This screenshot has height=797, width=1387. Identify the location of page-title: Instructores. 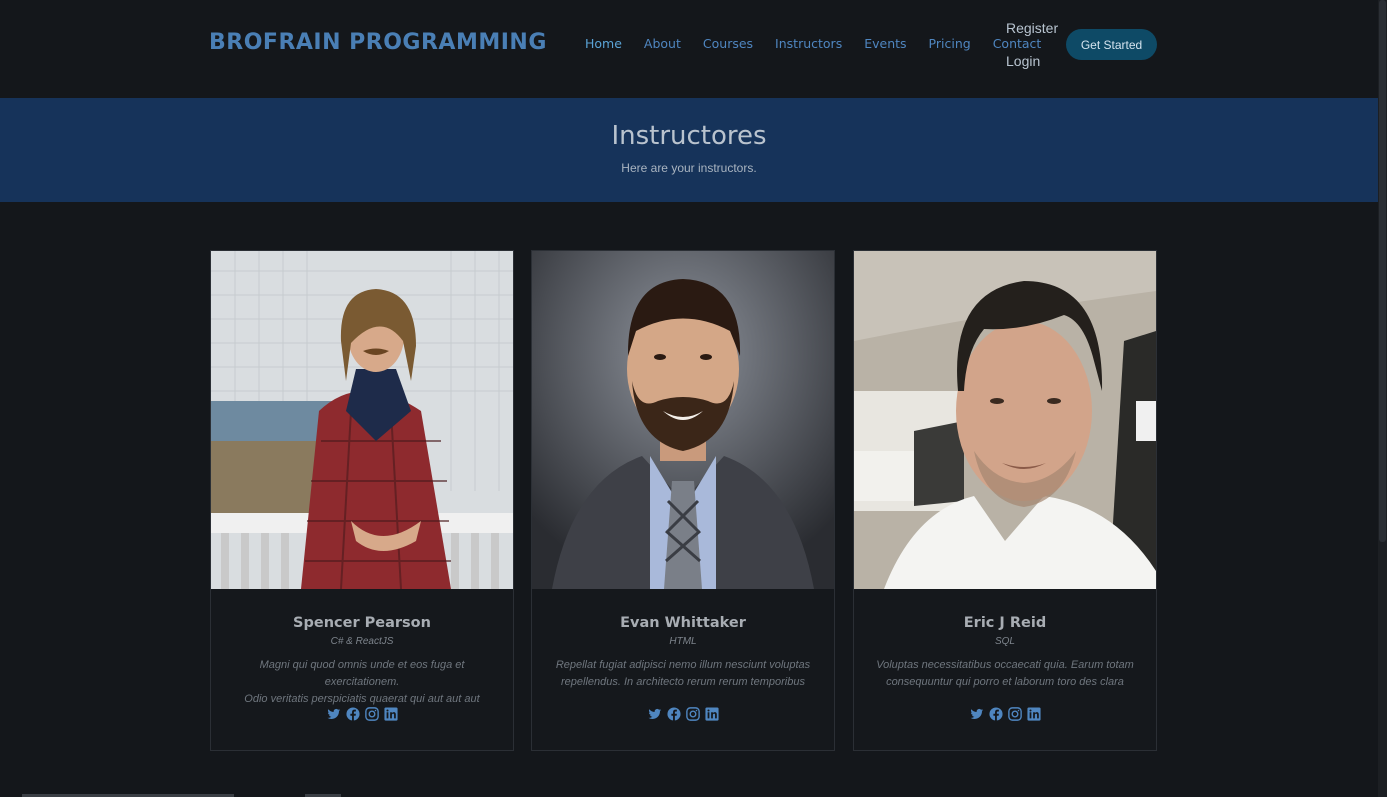
(689, 136).